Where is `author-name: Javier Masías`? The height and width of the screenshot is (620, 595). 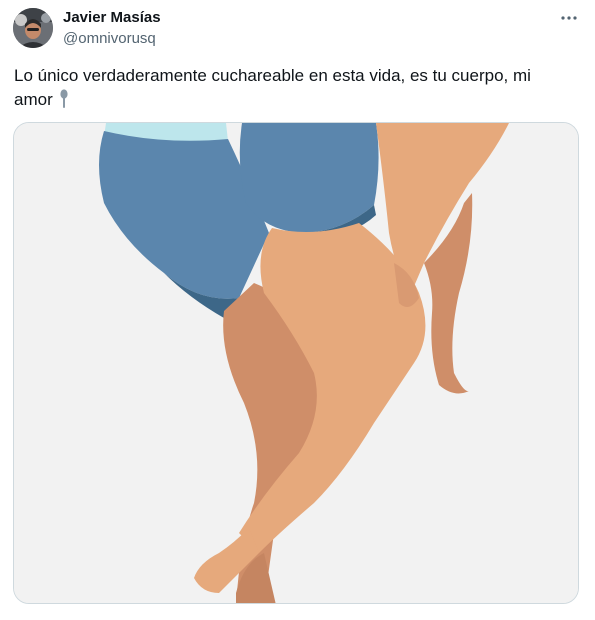
author-name: Javier Masías is located at coordinates (112, 17).